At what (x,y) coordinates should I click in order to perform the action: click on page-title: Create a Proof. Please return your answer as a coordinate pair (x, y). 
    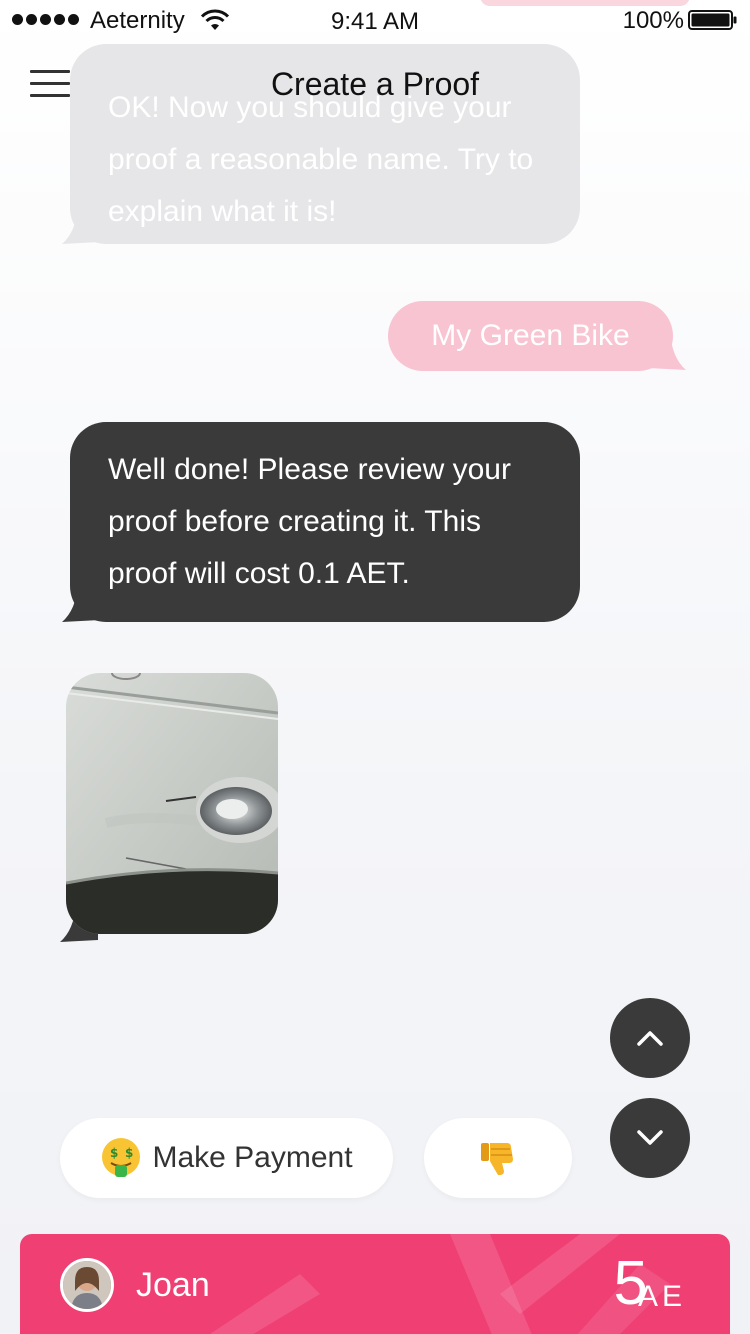
    Looking at the image, I should click on (375, 84).